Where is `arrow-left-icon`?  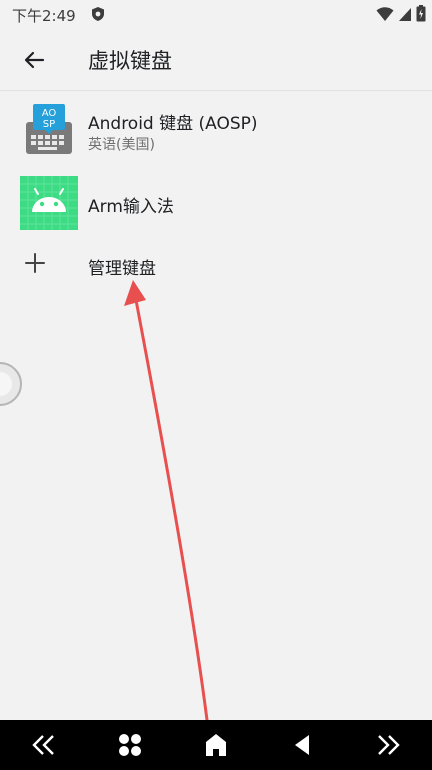 arrow-left-icon is located at coordinates (34, 60).